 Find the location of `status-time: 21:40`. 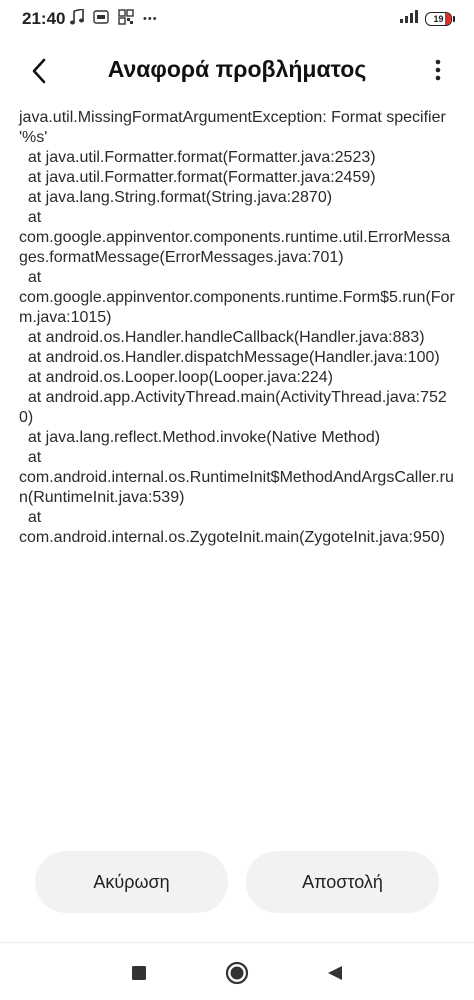

status-time: 21:40 is located at coordinates (44, 18).